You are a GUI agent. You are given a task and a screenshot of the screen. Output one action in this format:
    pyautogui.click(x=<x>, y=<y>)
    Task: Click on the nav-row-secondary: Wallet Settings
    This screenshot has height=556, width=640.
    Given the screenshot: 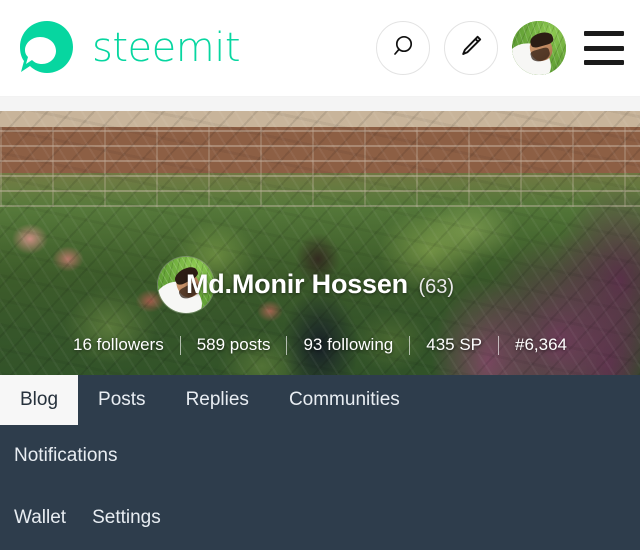 What is the action you would take?
    pyautogui.click(x=320, y=518)
    